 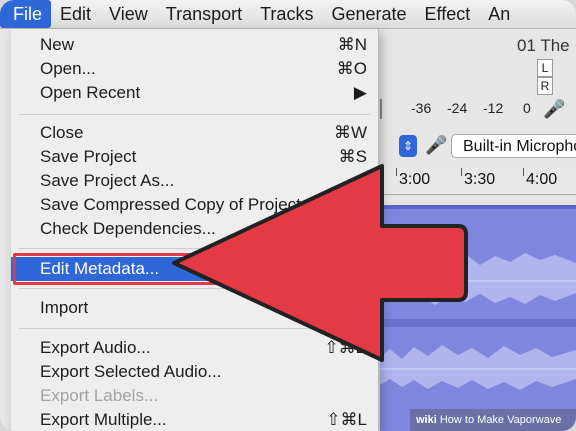 I want to click on meter-db-label: -12, so click(x=493, y=108).